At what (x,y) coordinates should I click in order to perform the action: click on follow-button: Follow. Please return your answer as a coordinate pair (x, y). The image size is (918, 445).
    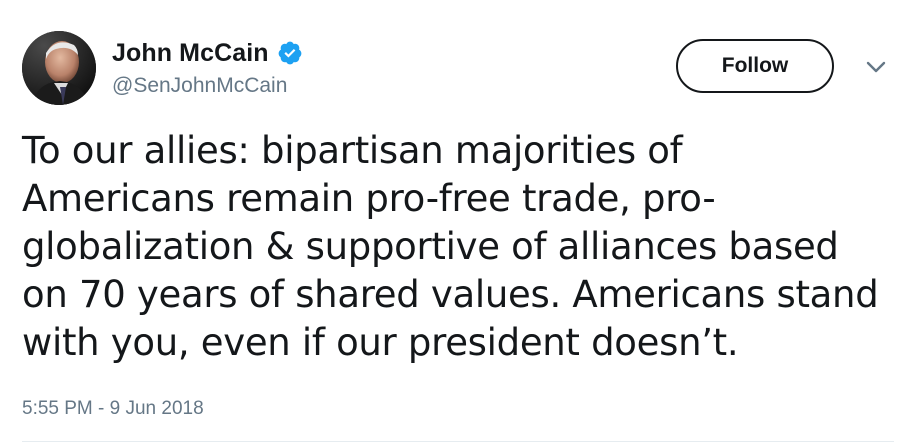
    Looking at the image, I should click on (755, 66).